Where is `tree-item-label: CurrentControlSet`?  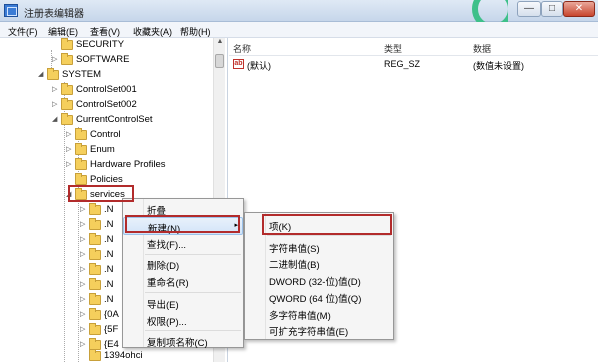
tree-item-label: CurrentControlSet is located at coordinates (114, 119).